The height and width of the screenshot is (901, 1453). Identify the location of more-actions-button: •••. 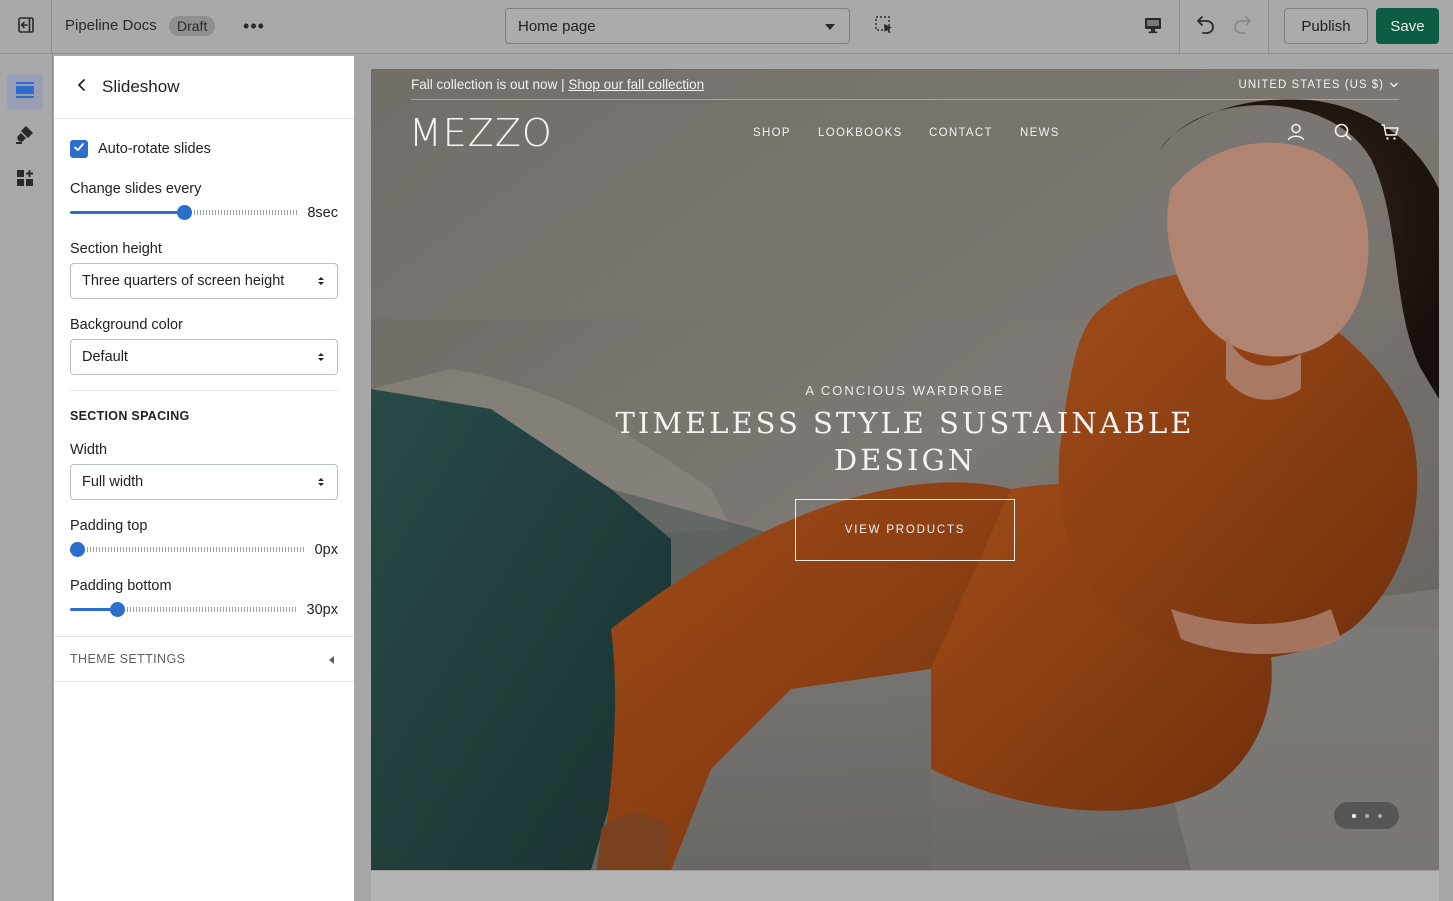
(254, 26).